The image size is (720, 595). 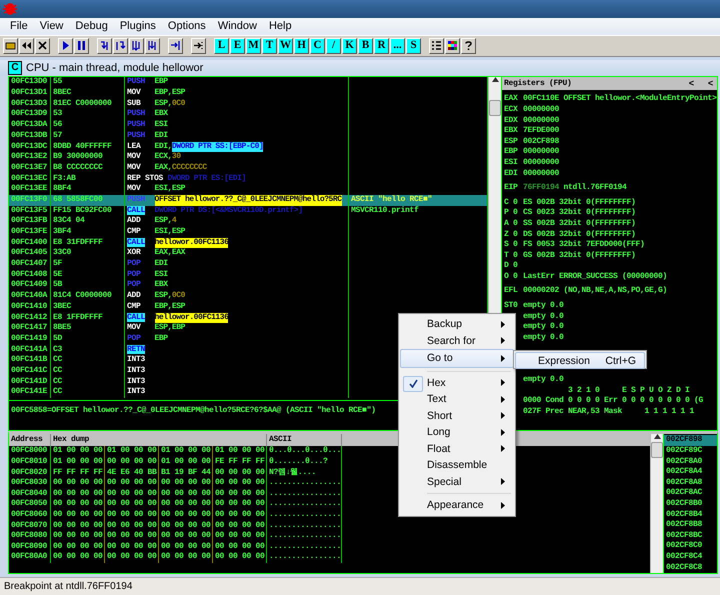 What do you see at coordinates (248, 286) in the screenshot?
I see `disassembly-row: 00FC1409 5B POP EBX` at bounding box center [248, 286].